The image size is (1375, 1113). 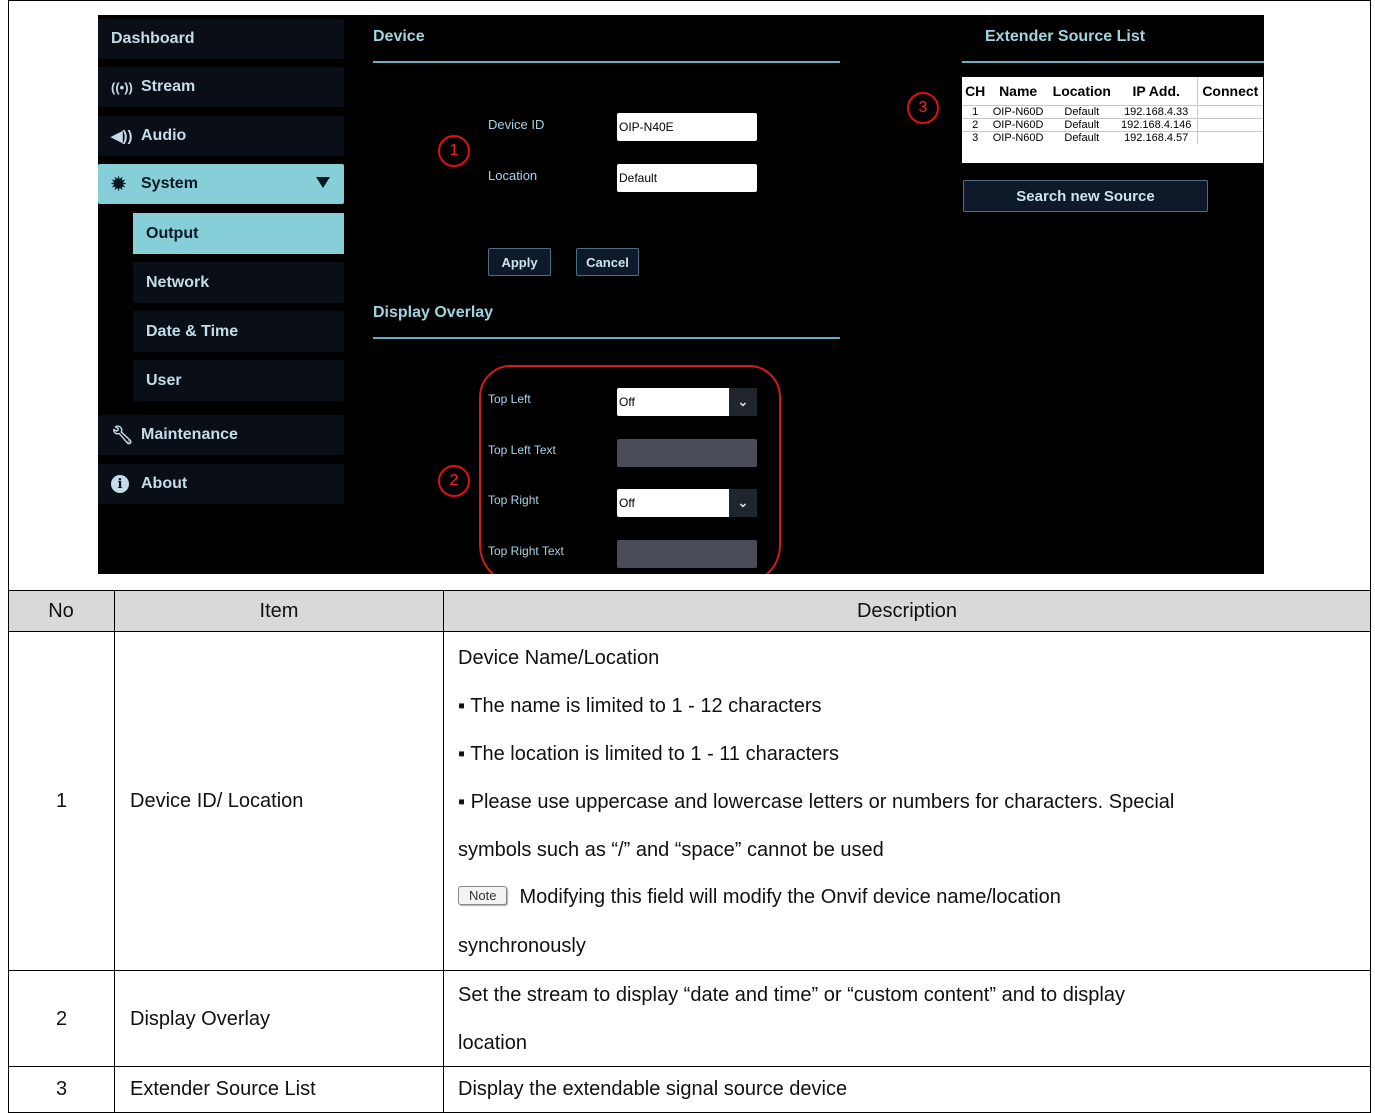 What do you see at coordinates (1229, 91) in the screenshot?
I see `column-header: Connect` at bounding box center [1229, 91].